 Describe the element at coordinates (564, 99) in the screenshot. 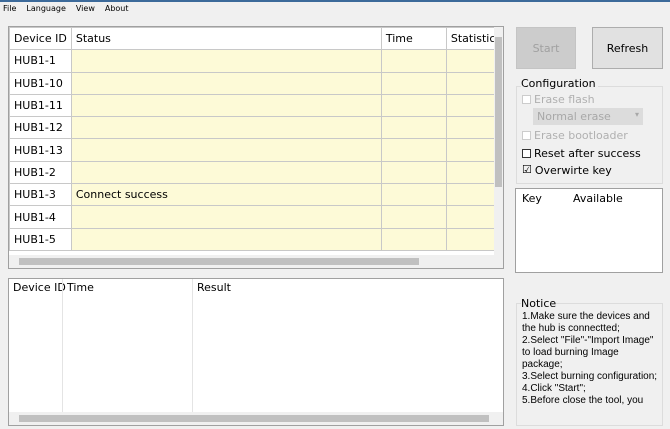

I see `label: Erase flash` at that location.